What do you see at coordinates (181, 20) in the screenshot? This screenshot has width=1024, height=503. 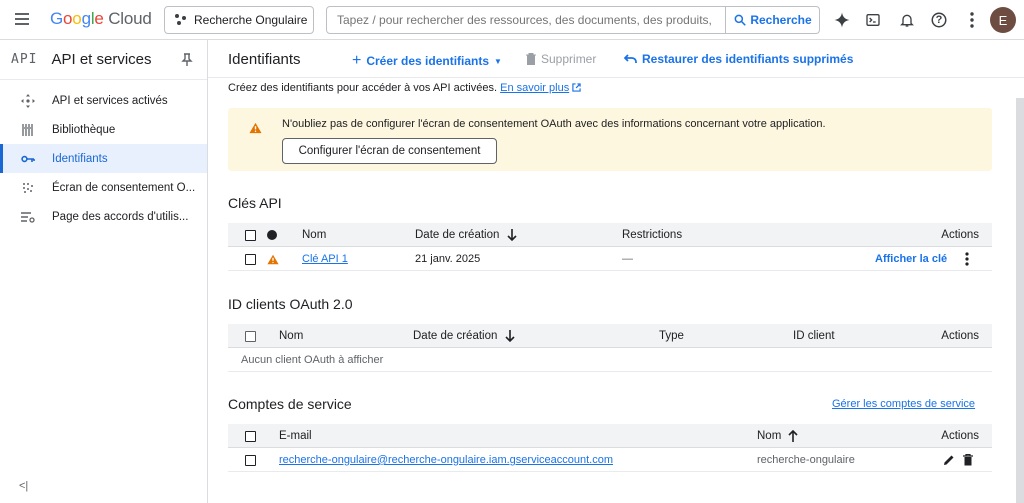 I see `project-icon` at bounding box center [181, 20].